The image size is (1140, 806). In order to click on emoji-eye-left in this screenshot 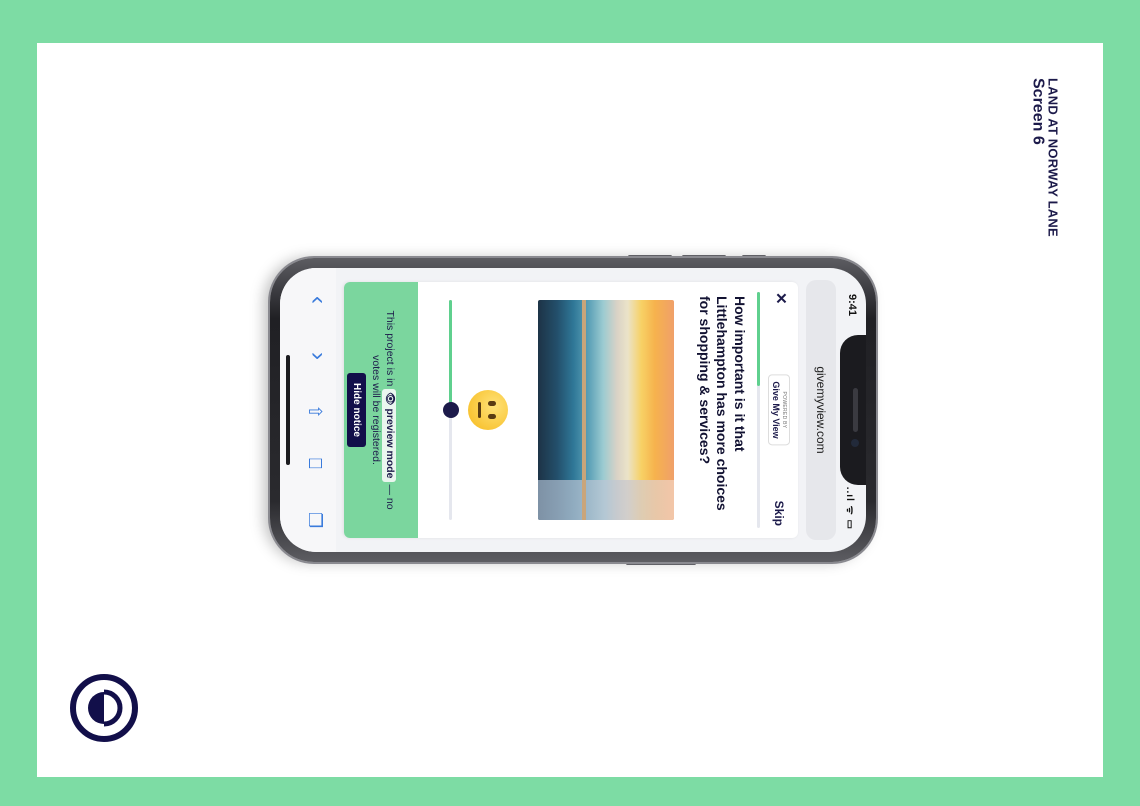, I will do `click(492, 403)`.